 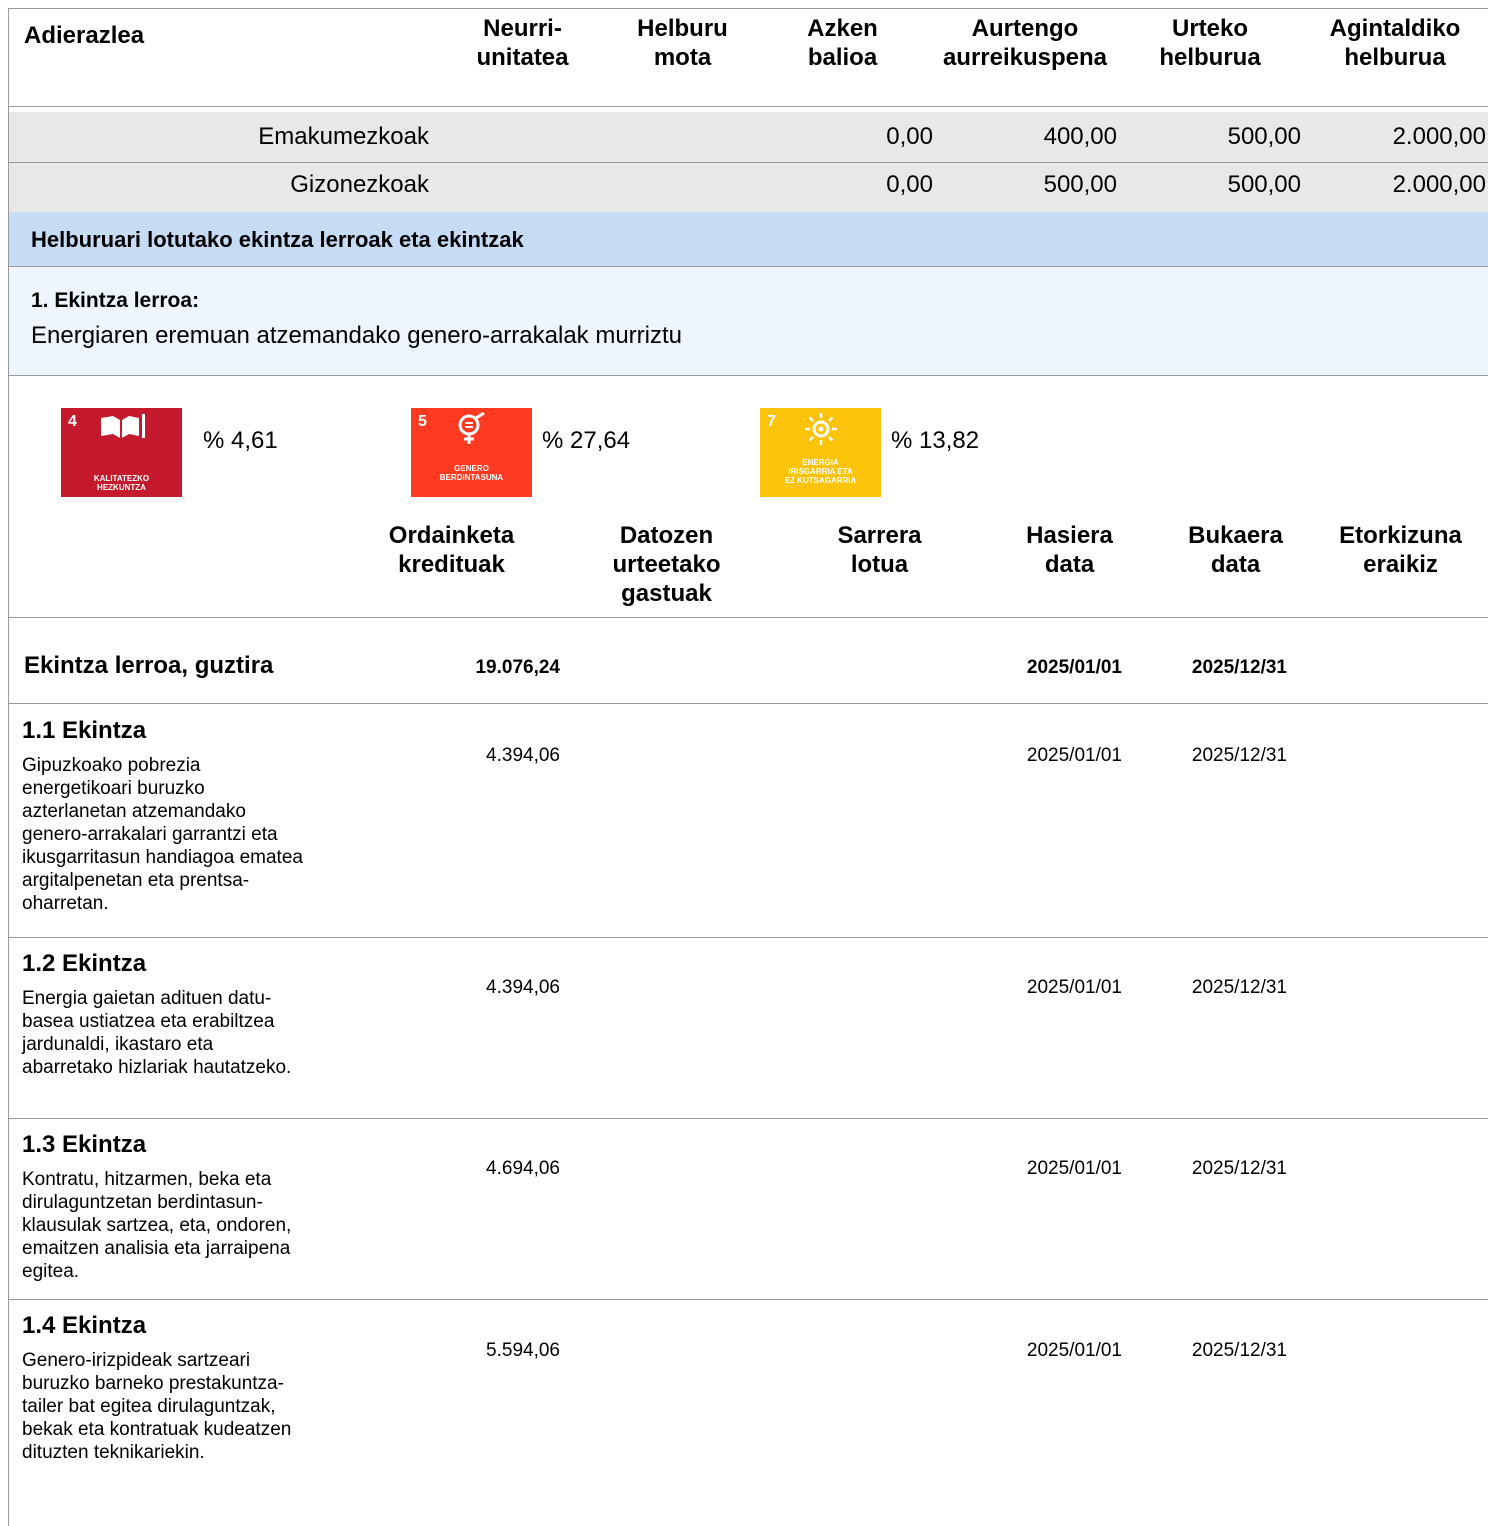 What do you see at coordinates (121, 483) in the screenshot?
I see `sdg-caption: KALITATEZKO HEZKUNTZA` at bounding box center [121, 483].